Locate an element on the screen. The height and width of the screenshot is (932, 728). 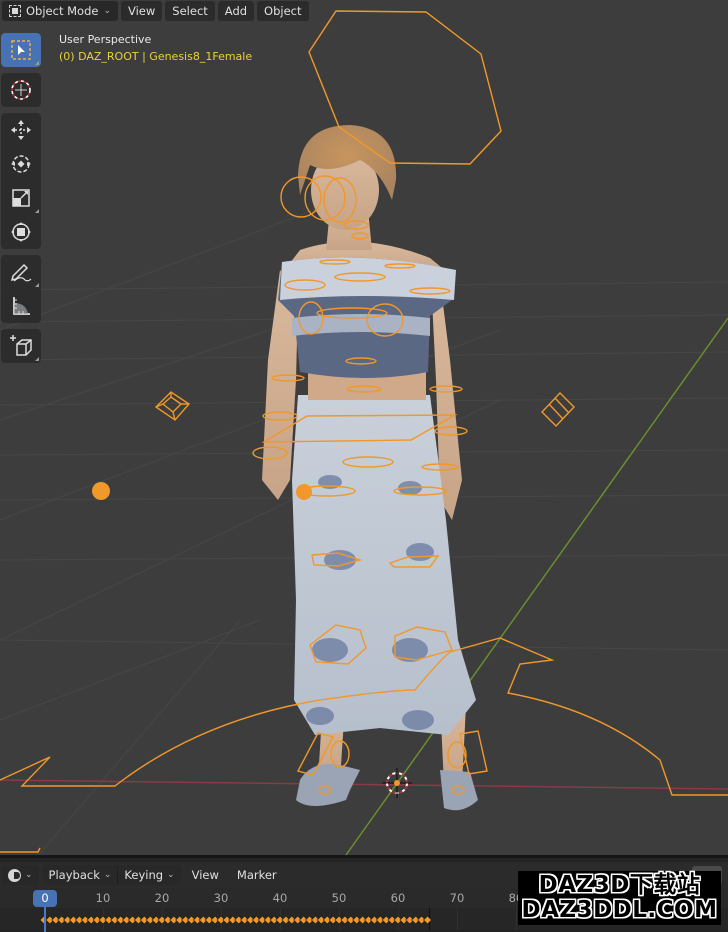
cursor-icon is located at coordinates (21, 90).